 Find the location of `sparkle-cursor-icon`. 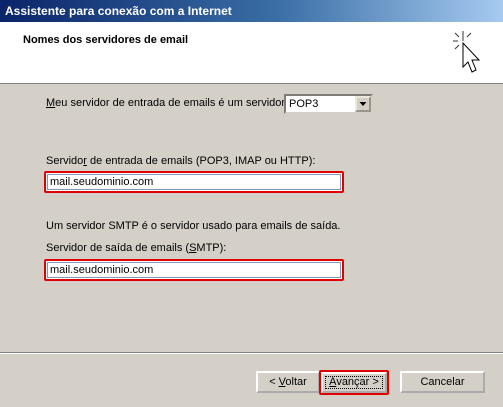

sparkle-cursor-icon is located at coordinates (467, 52).